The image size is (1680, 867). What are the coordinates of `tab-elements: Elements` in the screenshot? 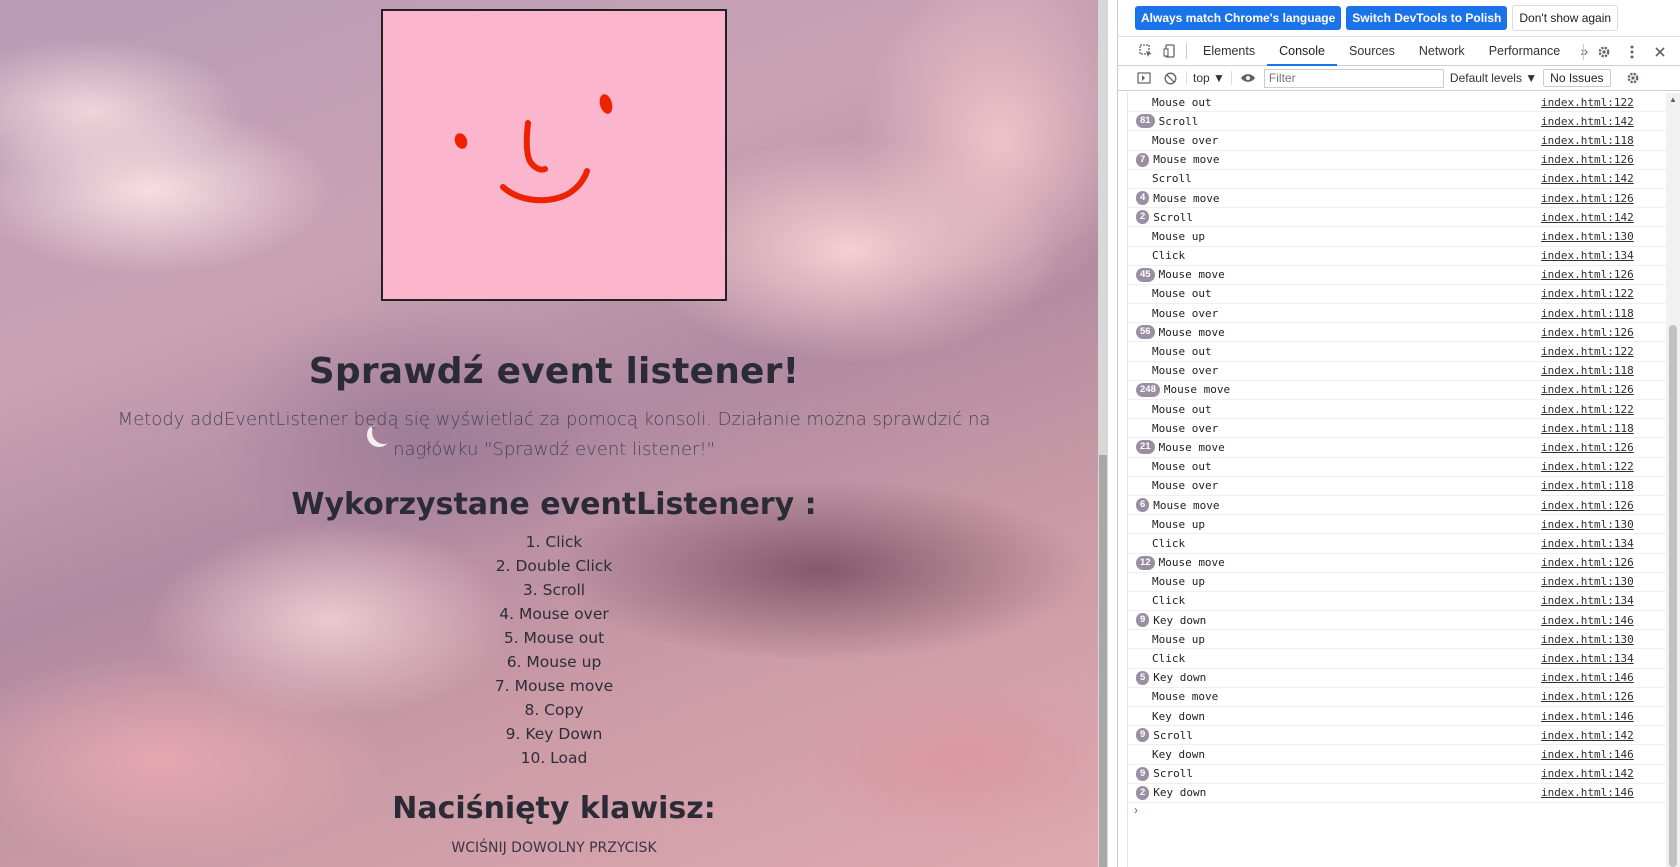 It's located at (1229, 51).